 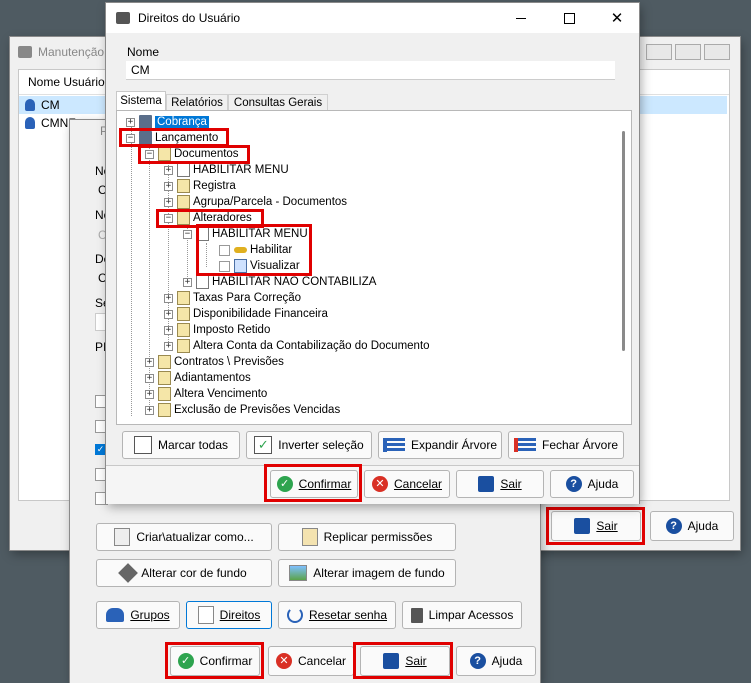 I want to click on checkbox-checked: ✓, so click(x=100, y=449).